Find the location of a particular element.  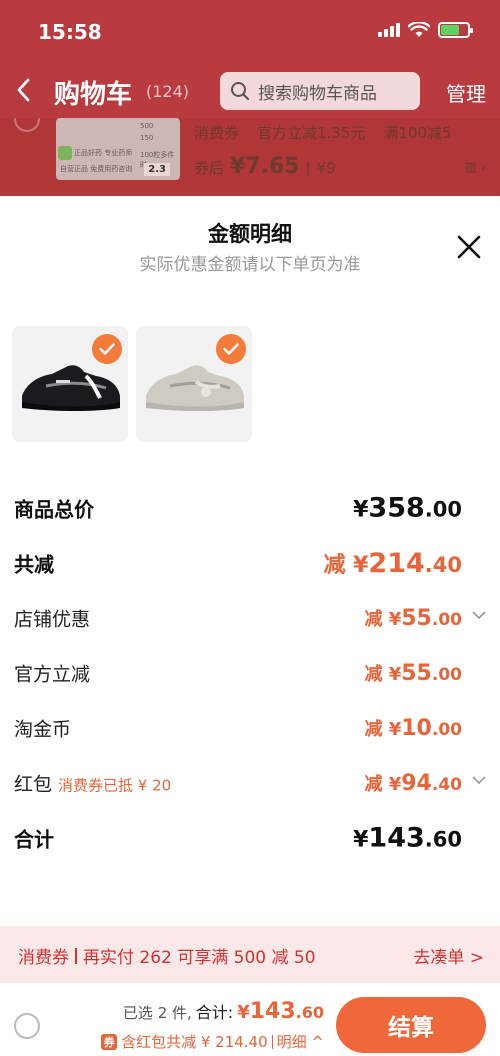

row-taobao-coins: 淘金币 减 ¥10.00 is located at coordinates (250, 728).